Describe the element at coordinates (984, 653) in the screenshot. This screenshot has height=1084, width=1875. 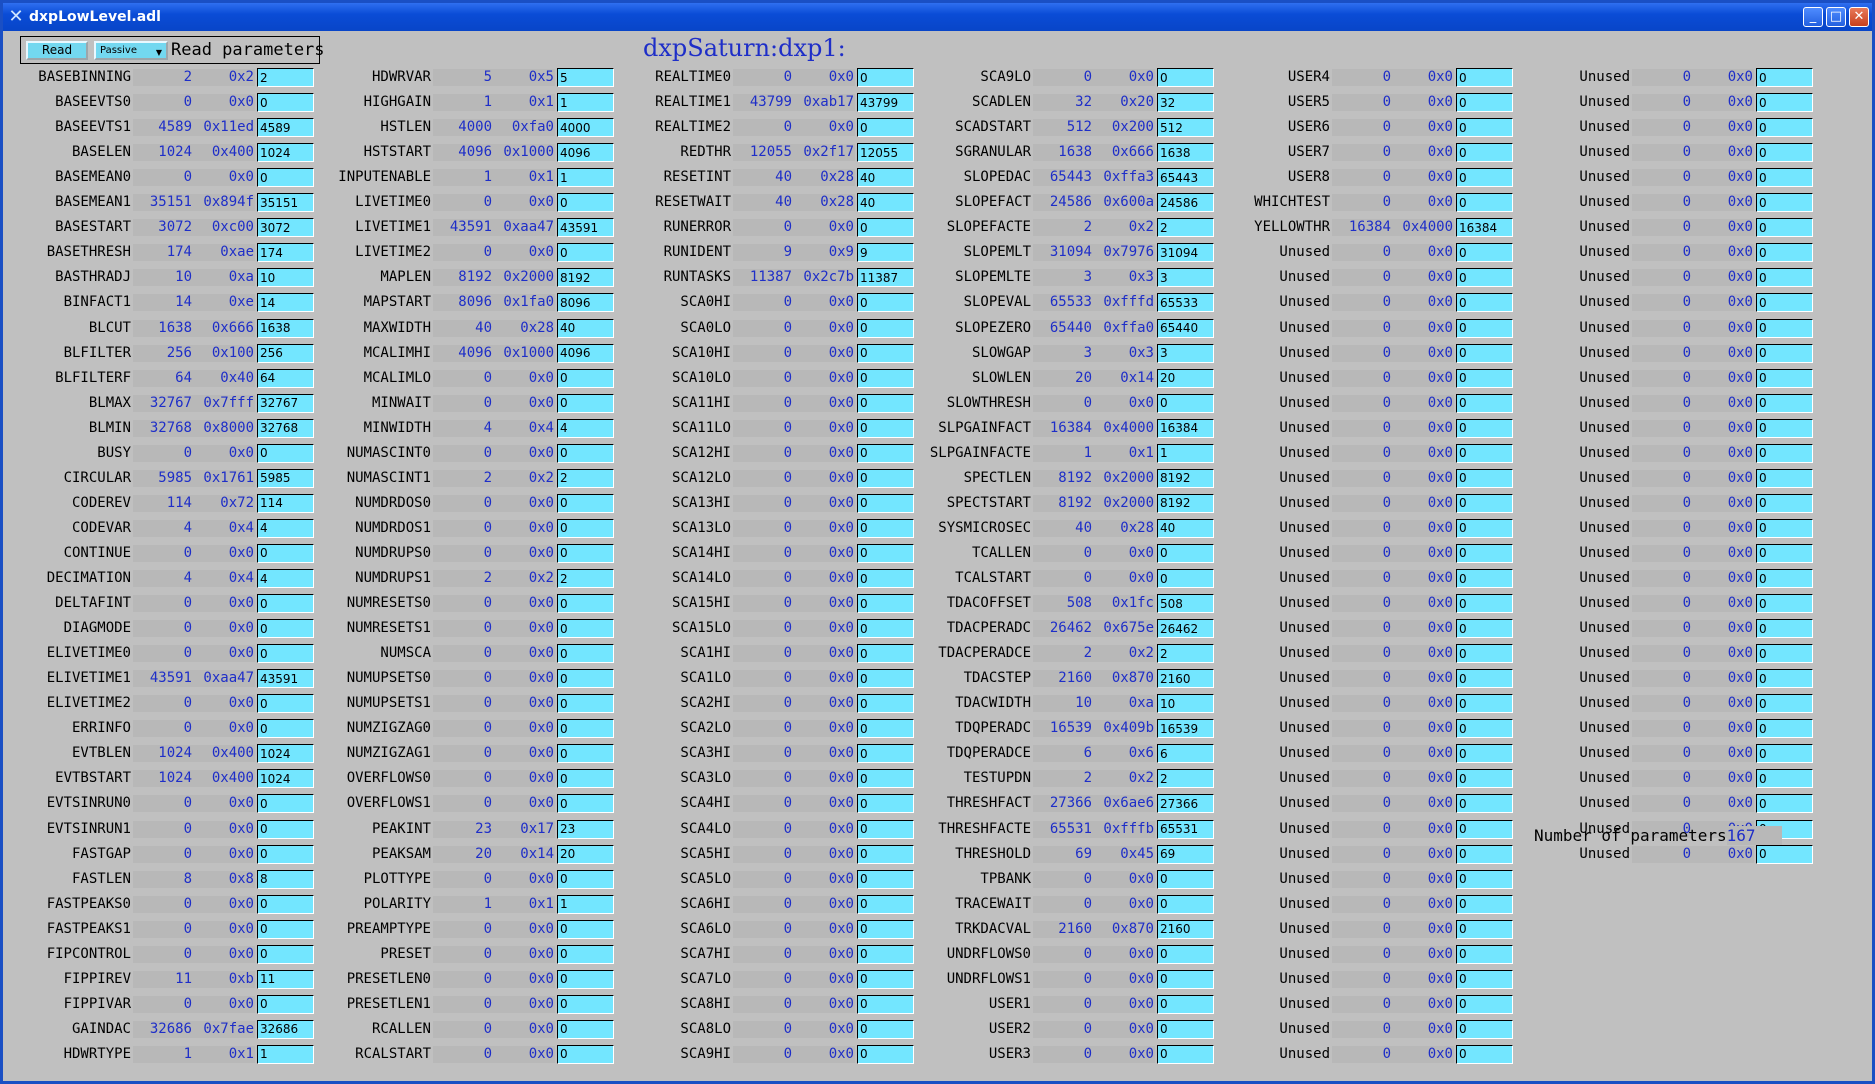
I see `parameter-name: TDACPERADCE` at that location.